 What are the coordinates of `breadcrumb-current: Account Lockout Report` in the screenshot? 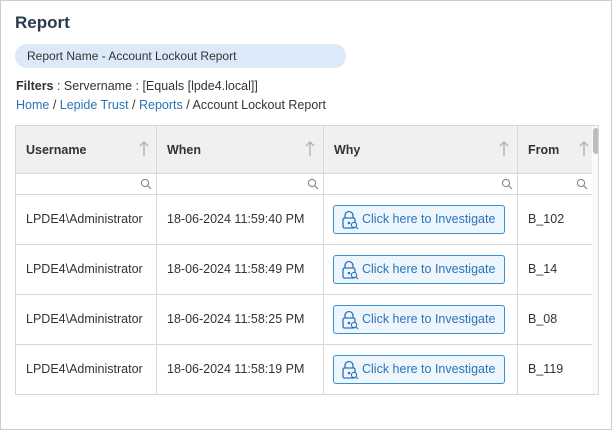 It's located at (259, 105).